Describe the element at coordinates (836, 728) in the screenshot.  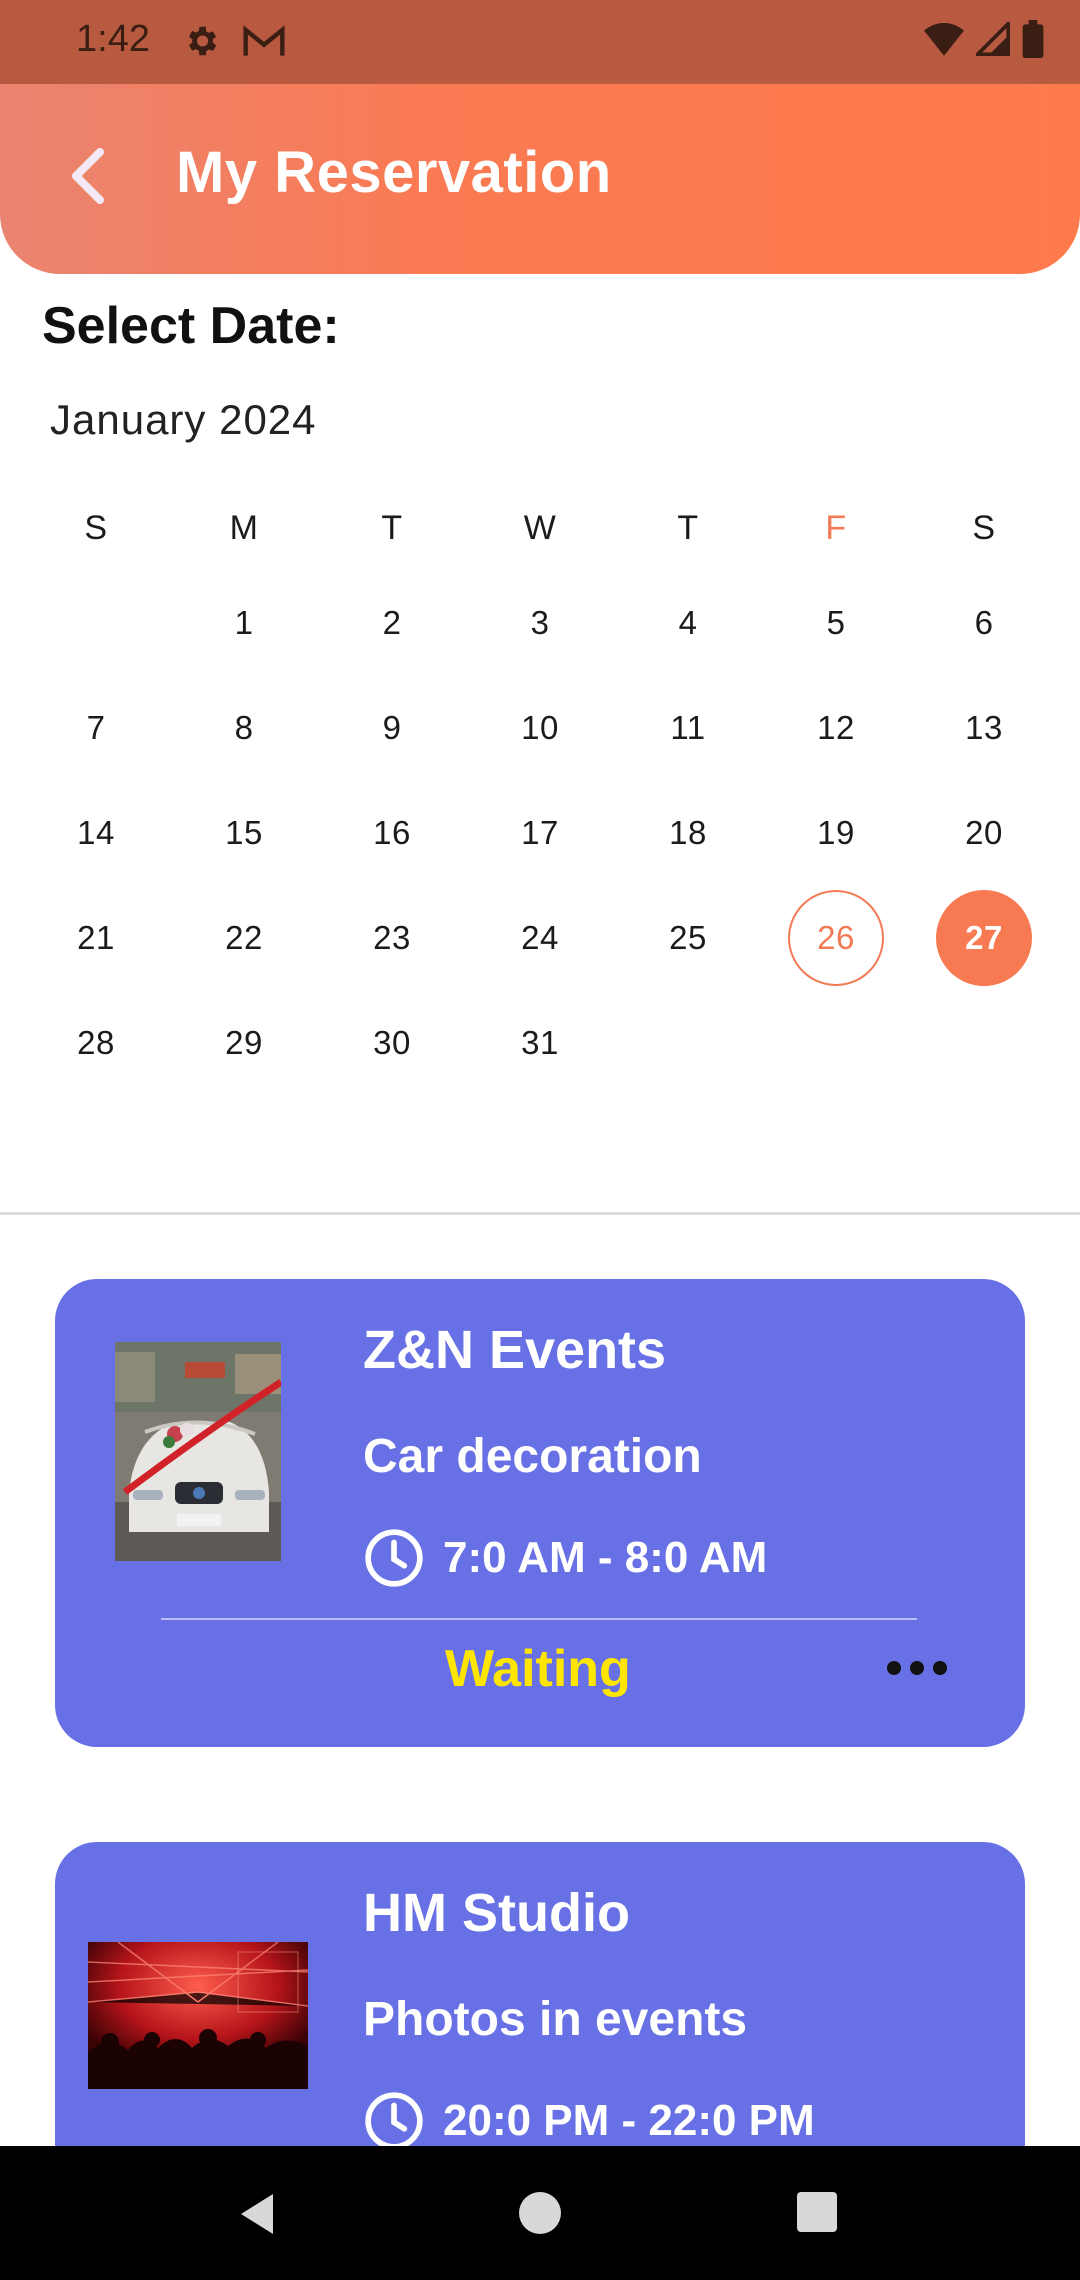
I see `calendar-day: 12` at that location.